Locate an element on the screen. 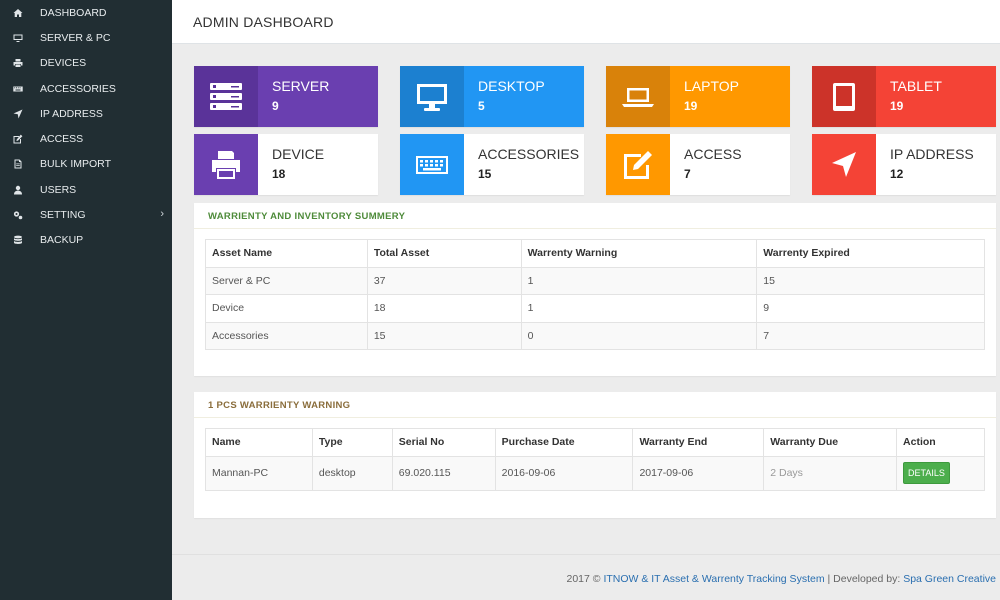 The height and width of the screenshot is (600, 1000). column-header: Warranty Due is located at coordinates (830, 442).